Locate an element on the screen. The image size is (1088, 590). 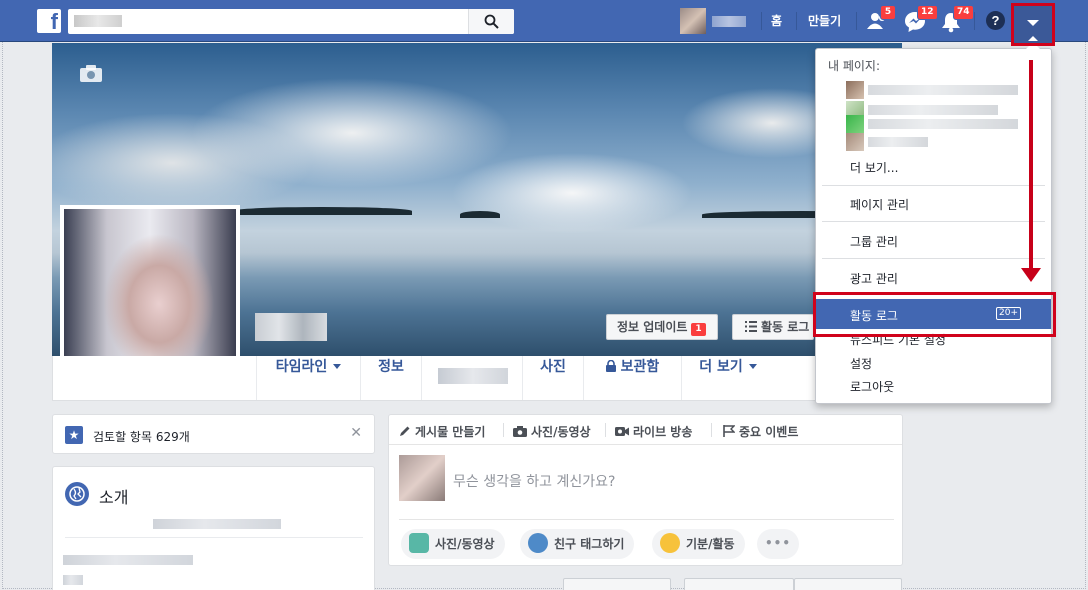
update-info-label: 정보 업데이트 is located at coordinates (652, 327).